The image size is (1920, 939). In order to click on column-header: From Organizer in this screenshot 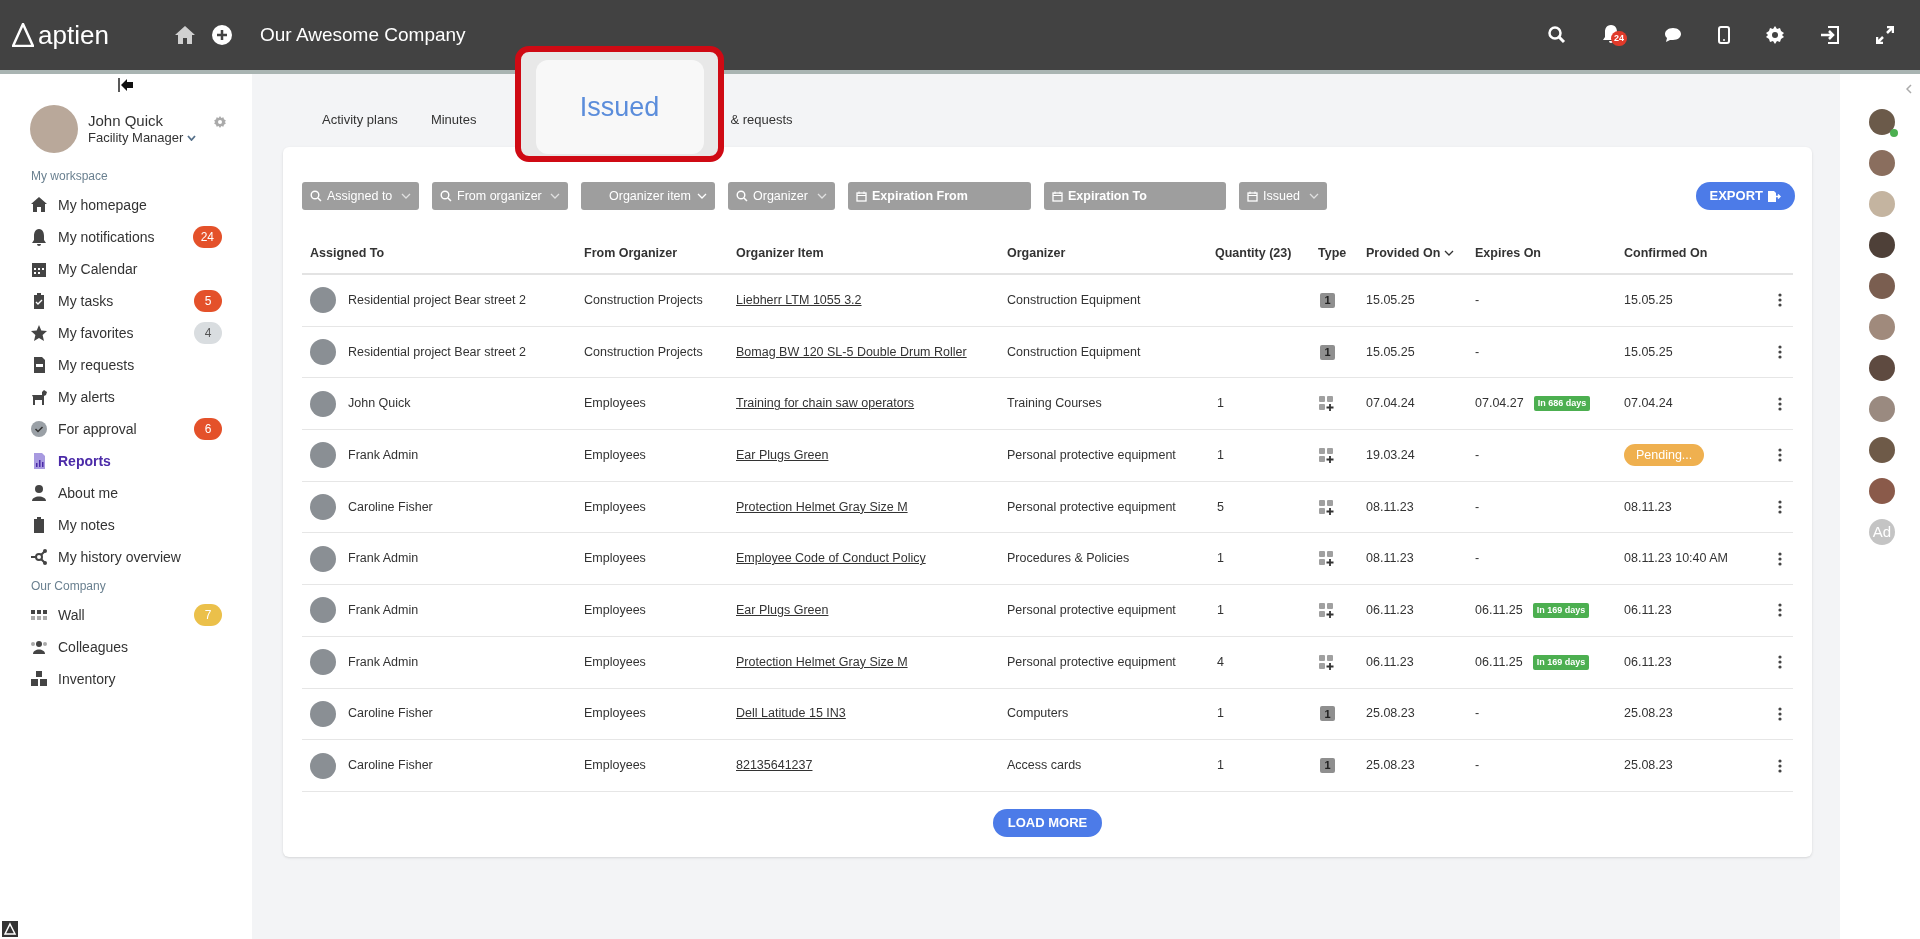, I will do `click(660, 253)`.